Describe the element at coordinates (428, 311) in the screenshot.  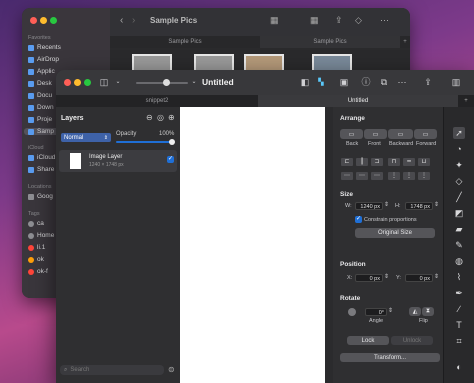
I see `flip-vertical-icon: ⧗` at that location.